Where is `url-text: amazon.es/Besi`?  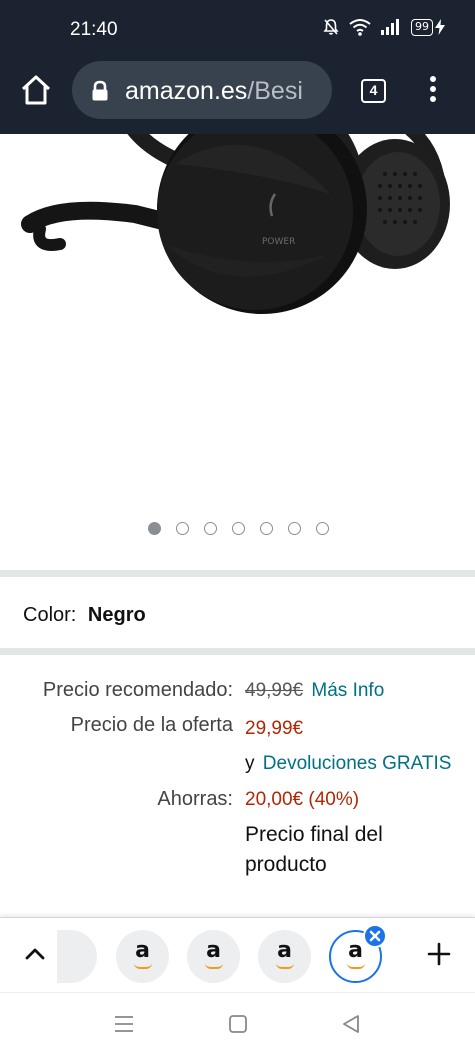 url-text: amazon.es/Besi is located at coordinates (214, 91).